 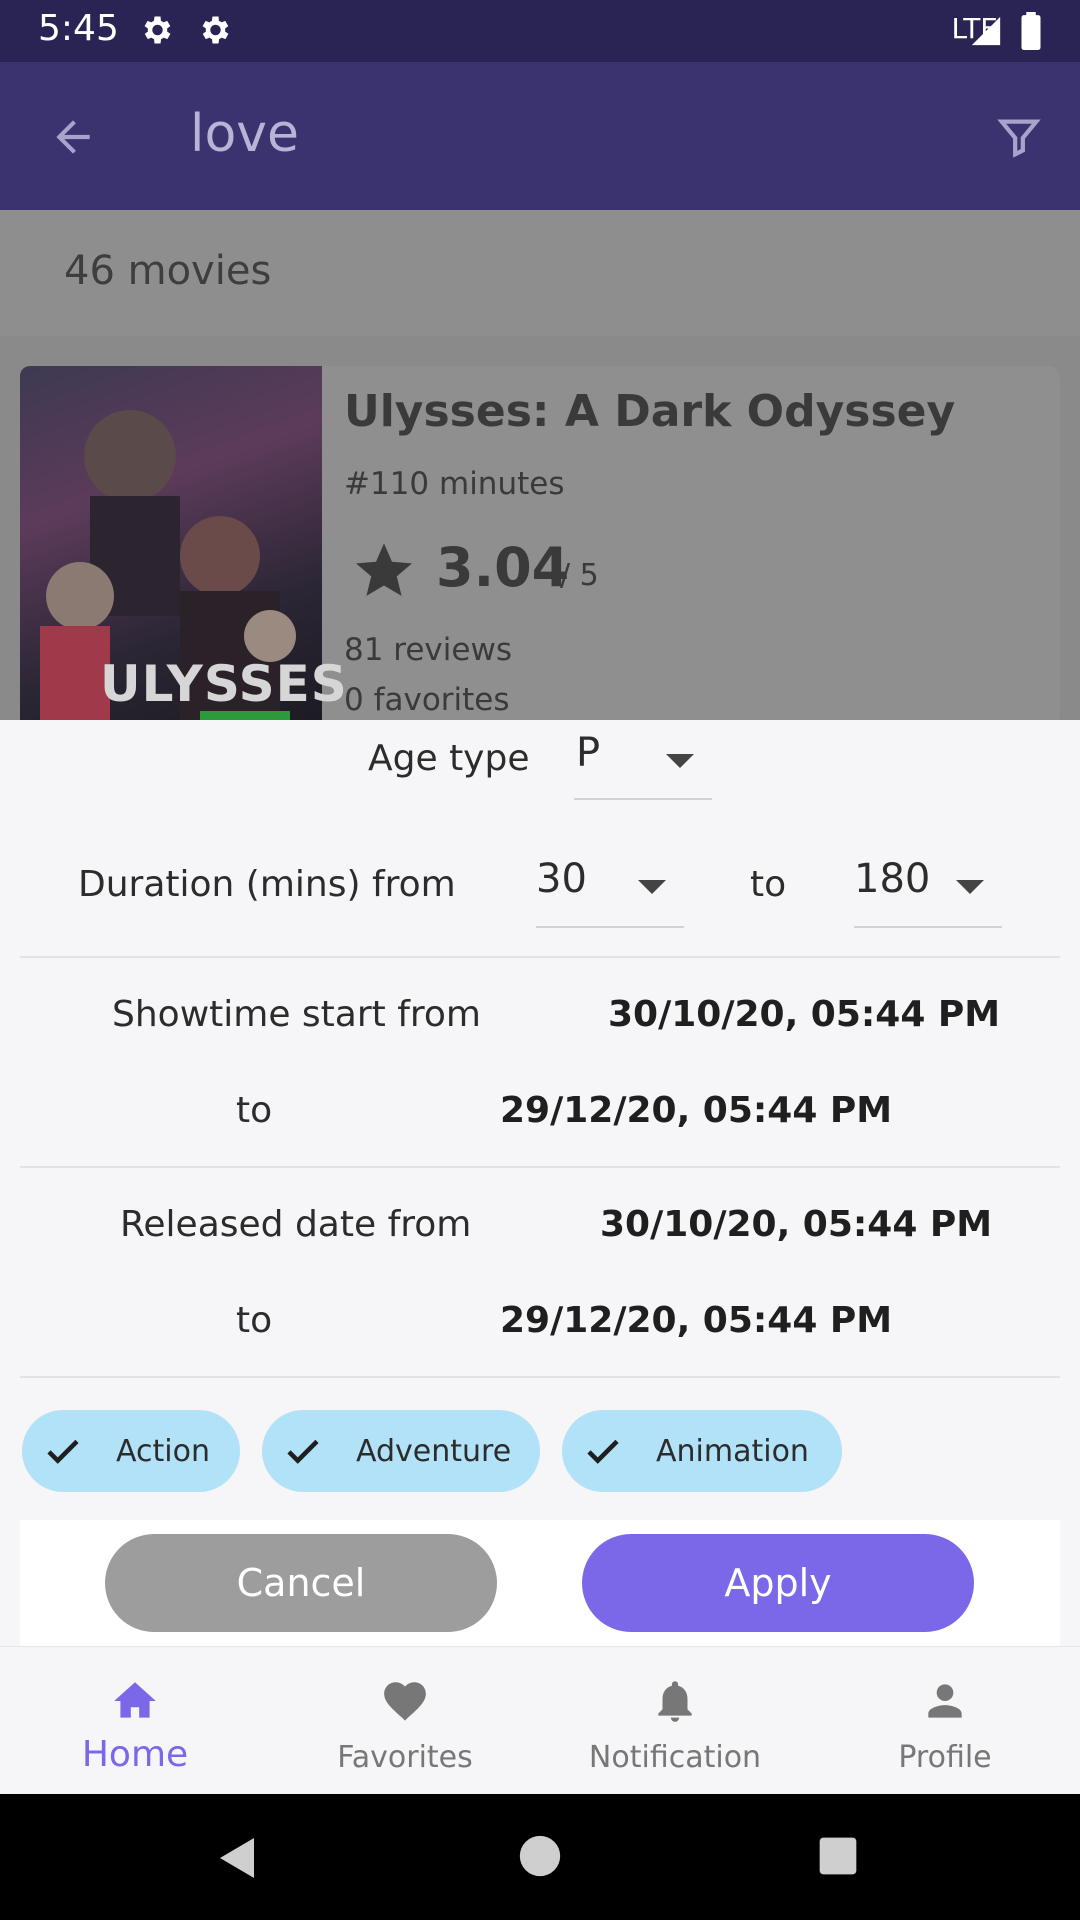 What do you see at coordinates (945, 1720) in the screenshot?
I see `nav-item-profile: Profile` at bounding box center [945, 1720].